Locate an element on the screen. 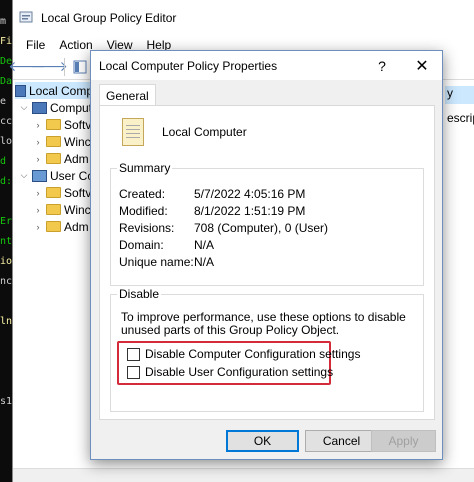 The height and width of the screenshot is (482, 474). disable-user-config-option: Disable User Configuration settings is located at coordinates (230, 372).